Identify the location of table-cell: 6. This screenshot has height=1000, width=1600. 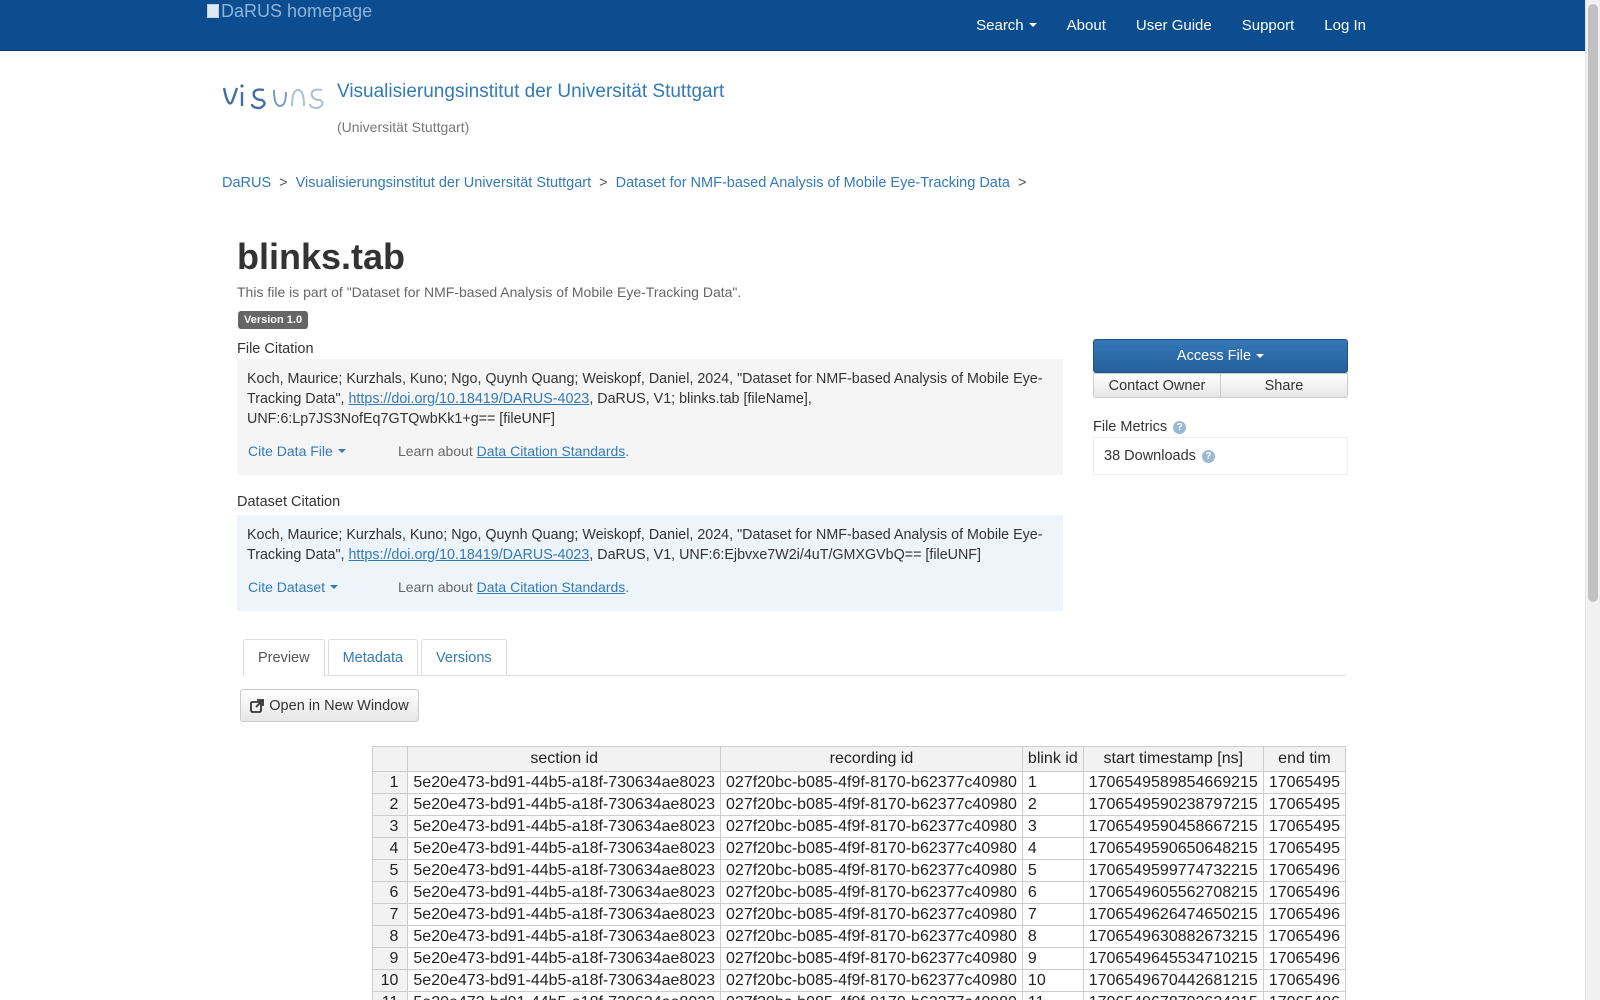
(1052, 892).